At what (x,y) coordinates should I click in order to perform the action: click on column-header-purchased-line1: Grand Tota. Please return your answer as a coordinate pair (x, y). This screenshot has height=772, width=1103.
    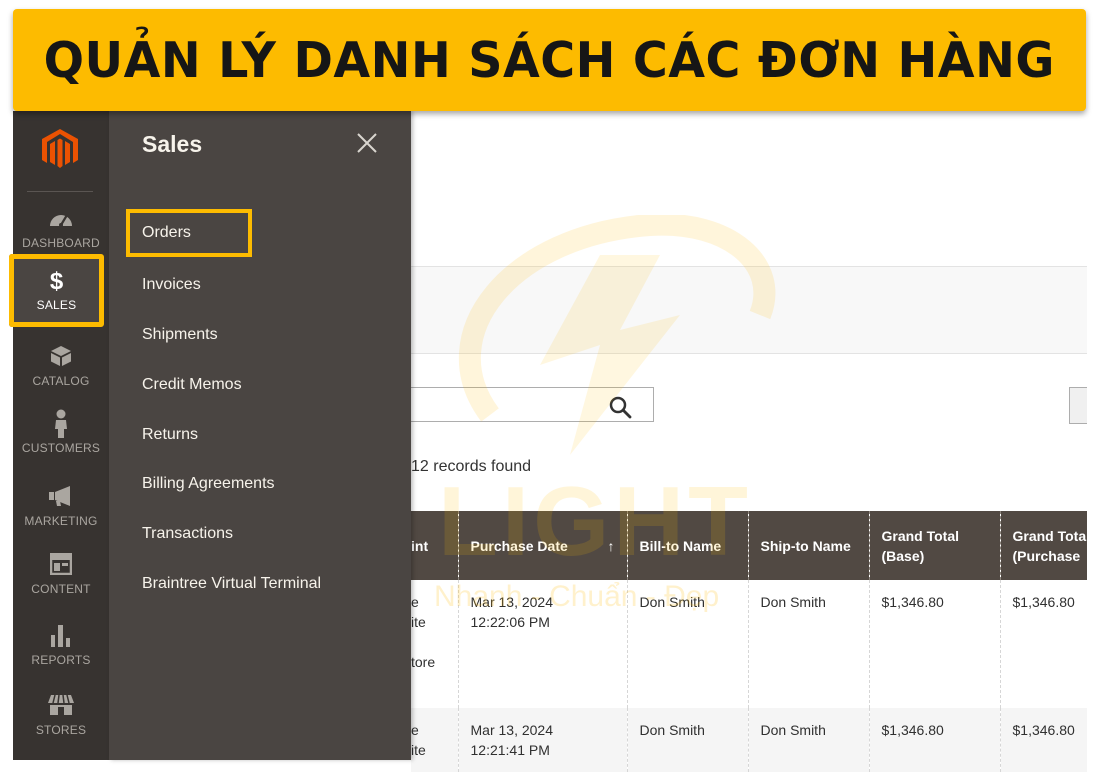
    Looking at the image, I should click on (1049, 535).